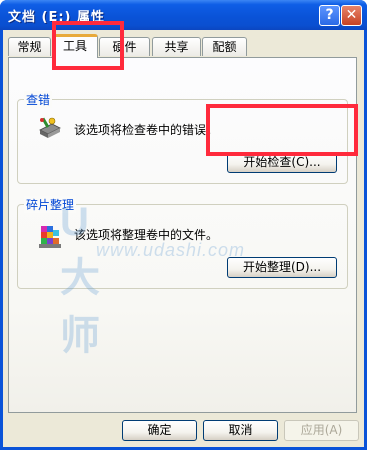 The width and height of the screenshot is (367, 450). What do you see at coordinates (329, 15) in the screenshot?
I see `help-button: ?` at bounding box center [329, 15].